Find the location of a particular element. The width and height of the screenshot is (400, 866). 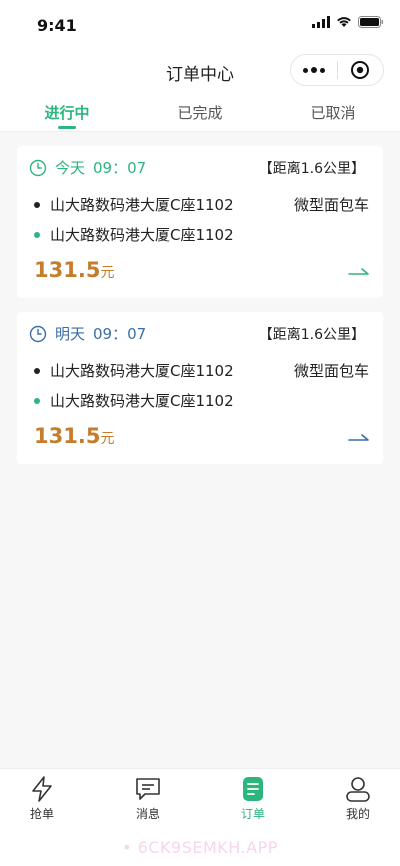

tab-grab-order: 抢单 is located at coordinates (46, 798).